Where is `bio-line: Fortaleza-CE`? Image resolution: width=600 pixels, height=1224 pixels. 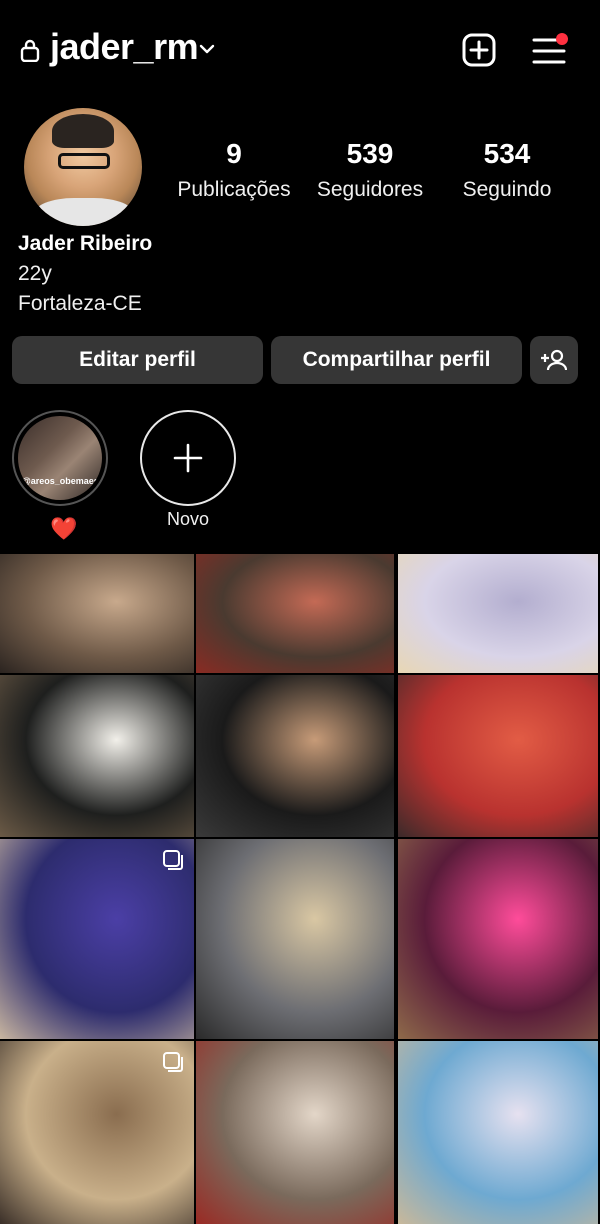 bio-line: Fortaleza-CE is located at coordinates (80, 303).